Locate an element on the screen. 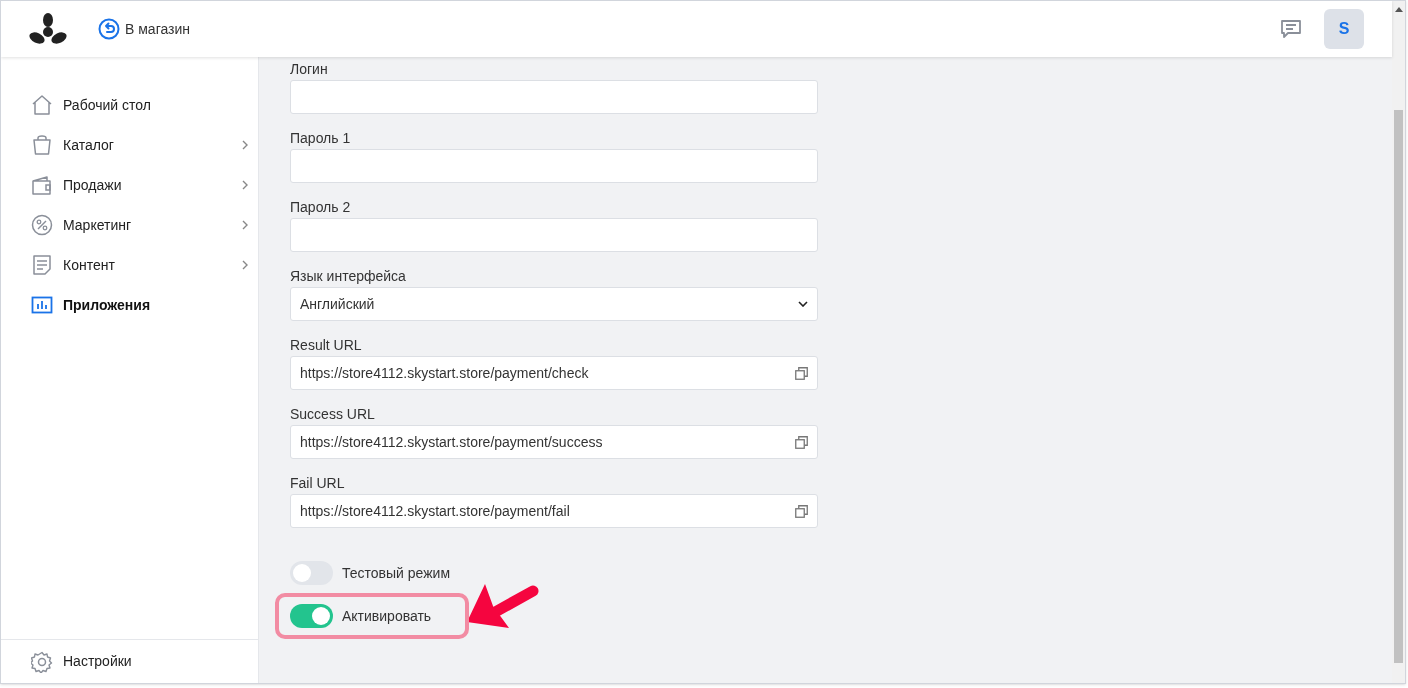 The height and width of the screenshot is (688, 1408). field-label: Логин is located at coordinates (309, 69).